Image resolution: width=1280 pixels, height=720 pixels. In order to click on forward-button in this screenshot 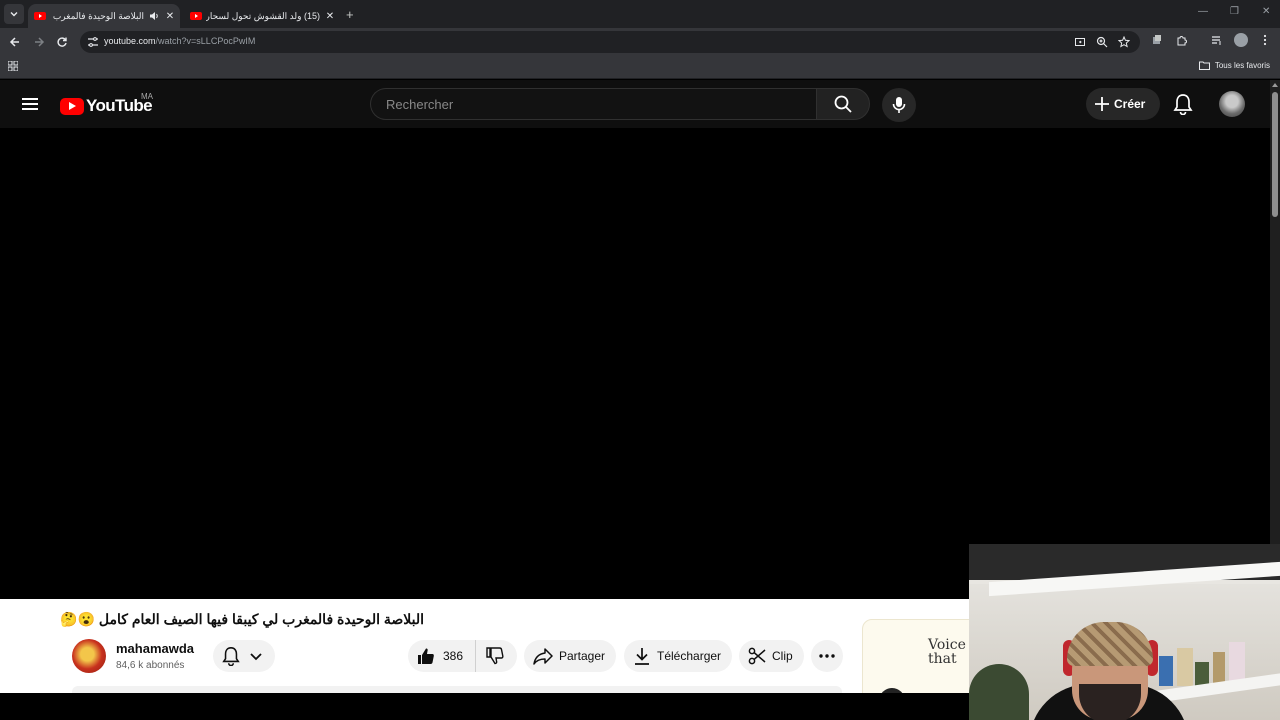, I will do `click(39, 42)`.